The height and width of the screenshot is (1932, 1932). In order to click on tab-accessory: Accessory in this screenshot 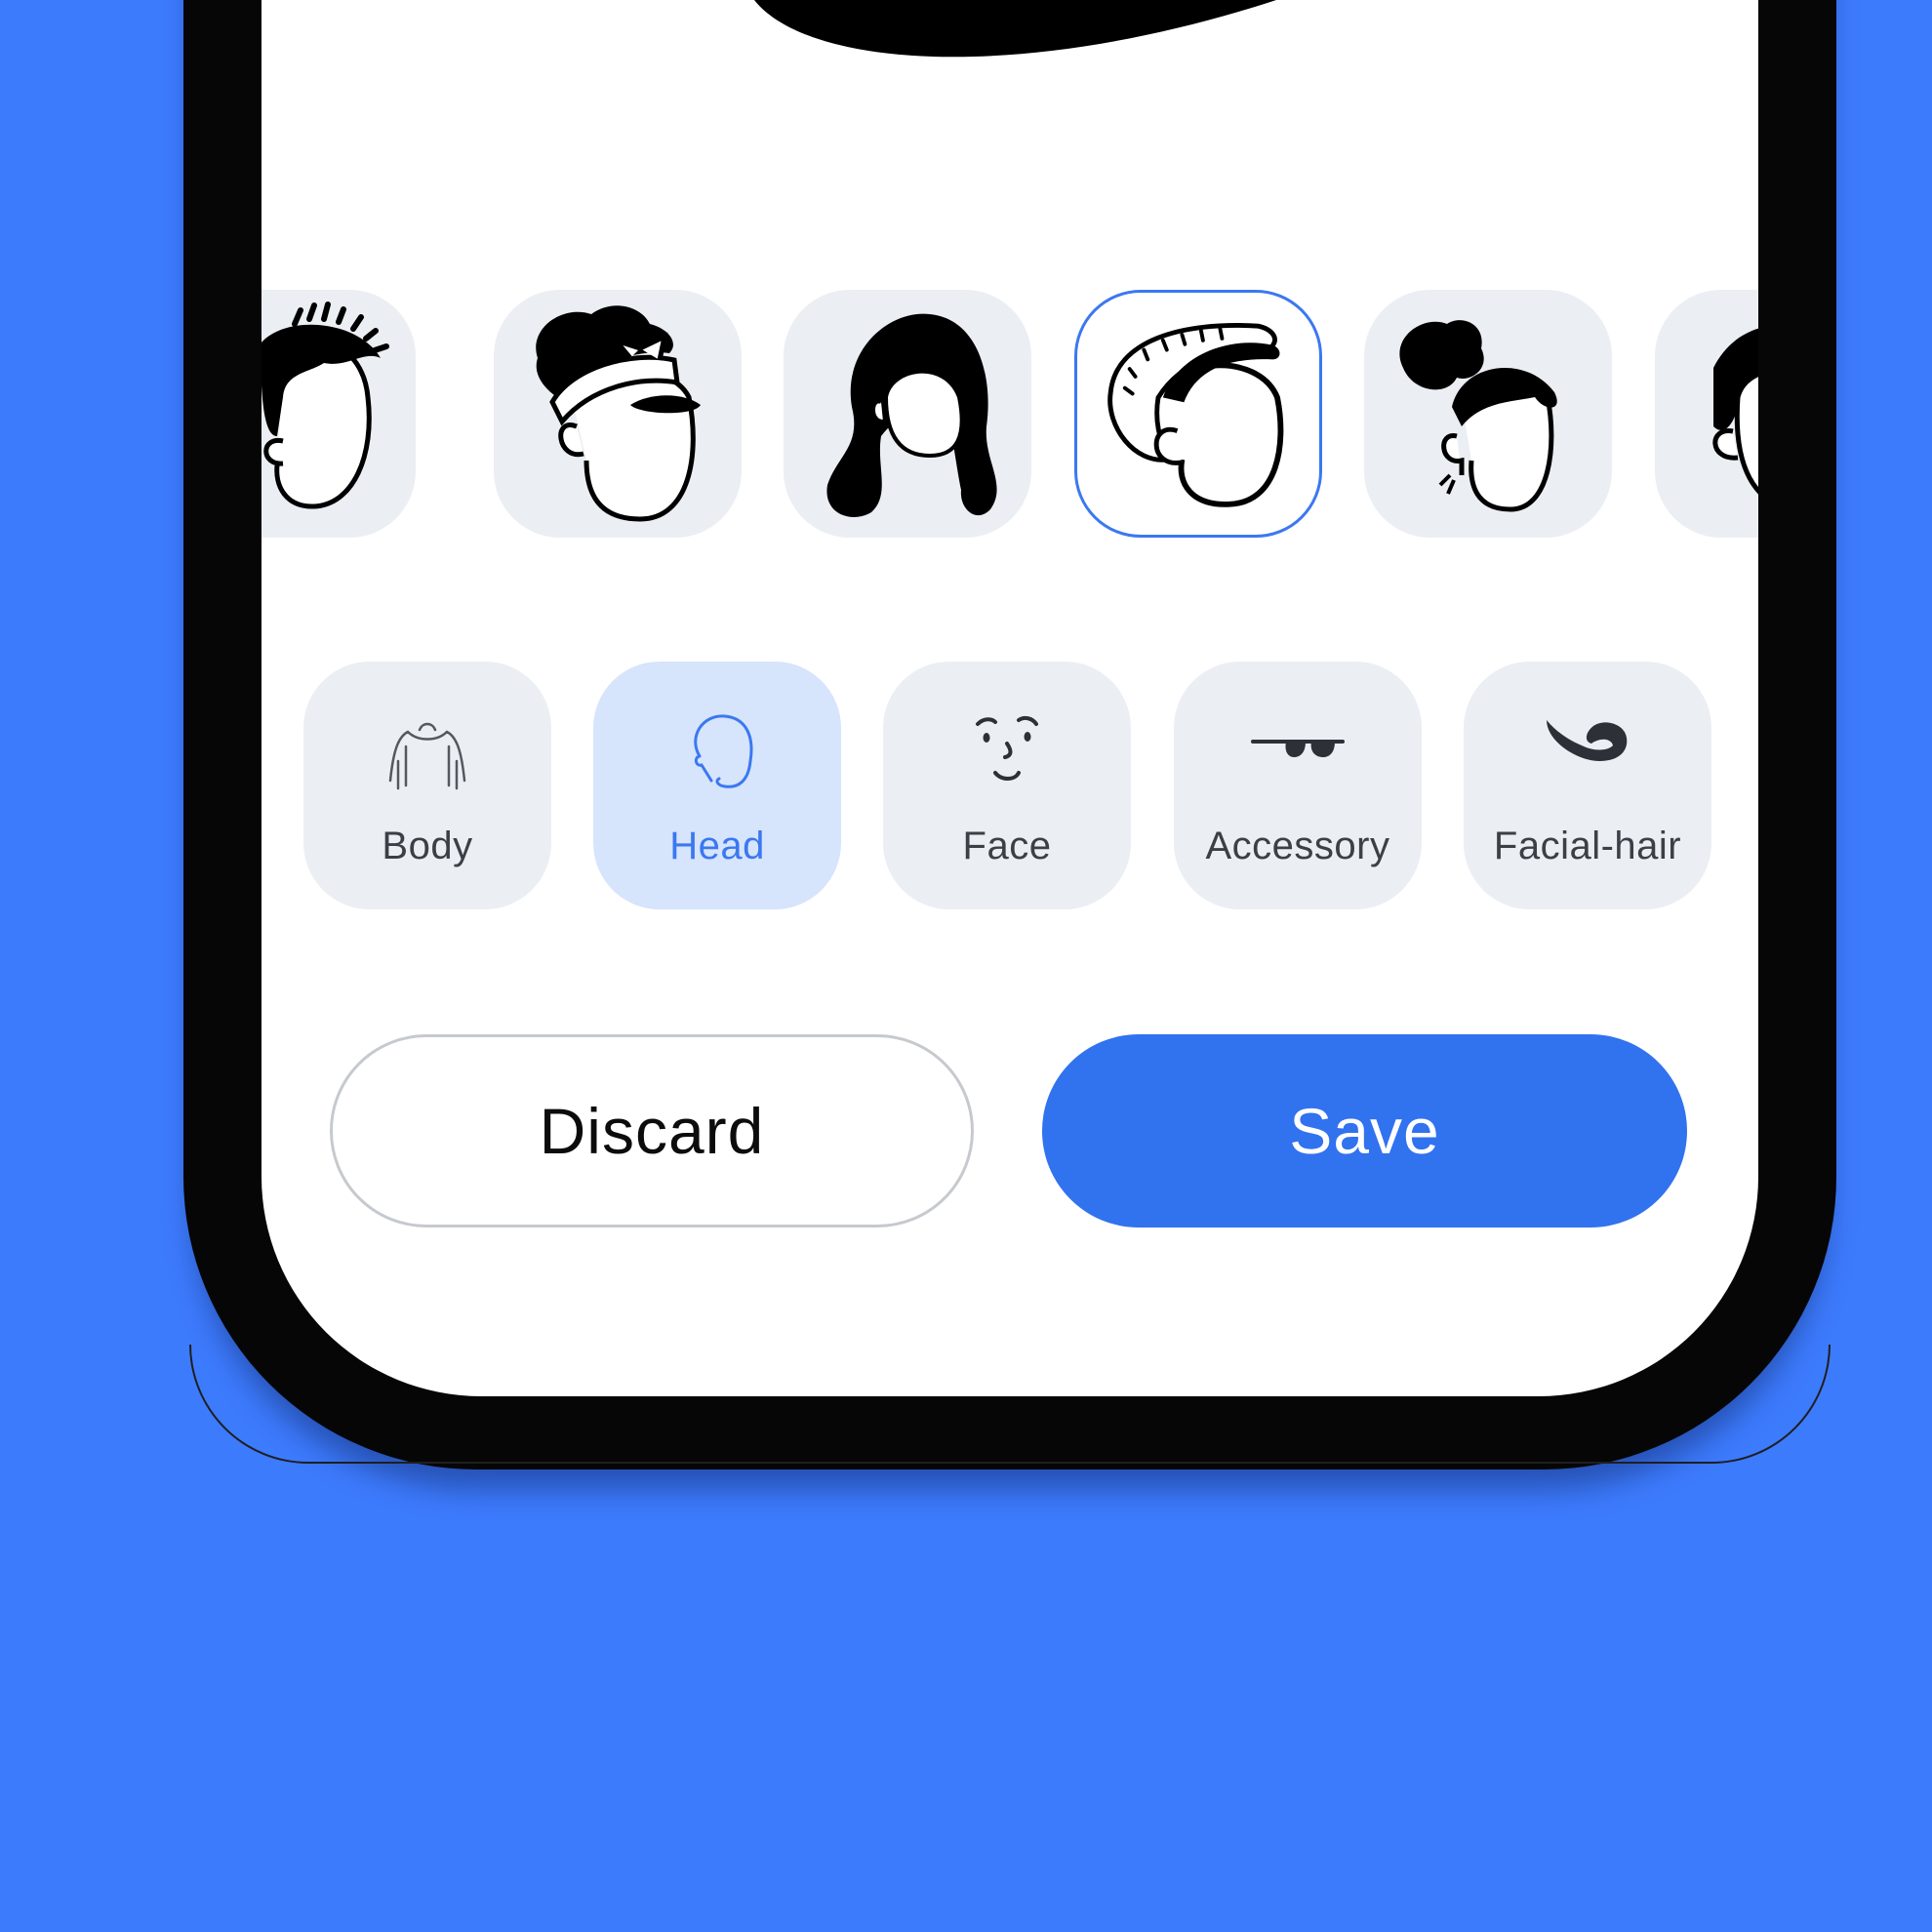, I will do `click(1298, 785)`.